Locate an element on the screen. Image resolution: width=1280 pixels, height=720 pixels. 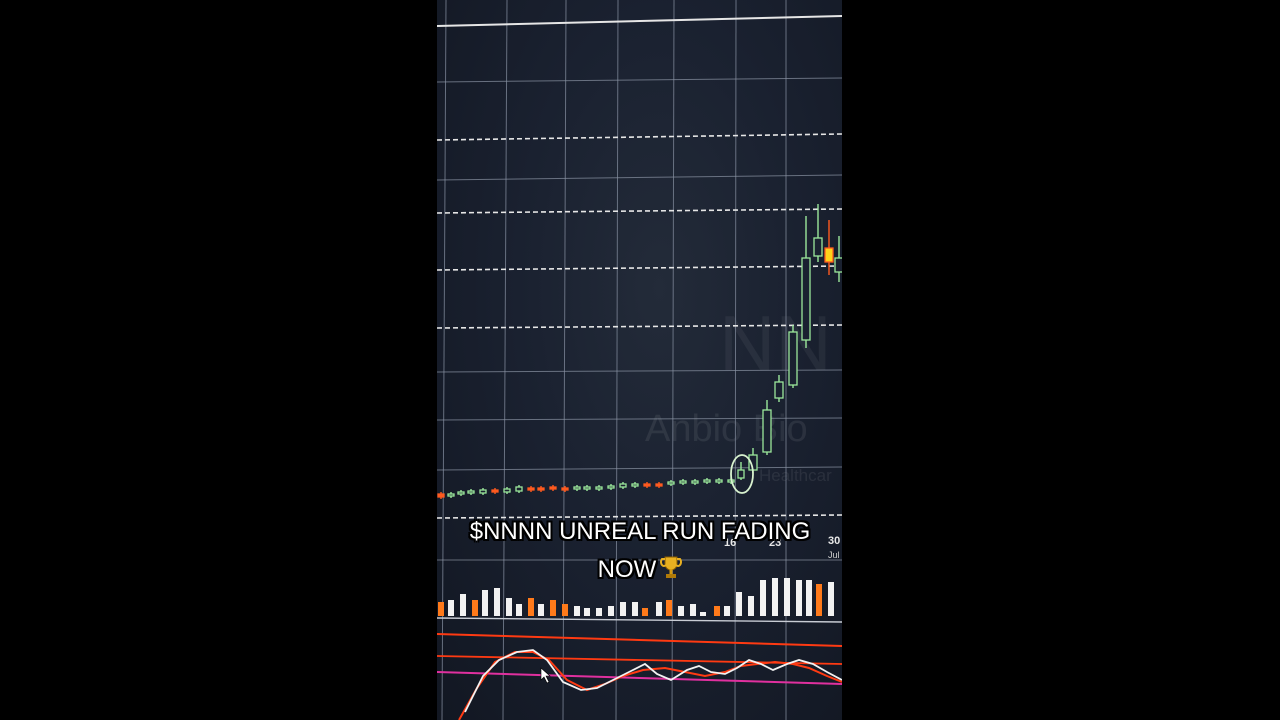
cursor-icon is located at coordinates (545, 675).